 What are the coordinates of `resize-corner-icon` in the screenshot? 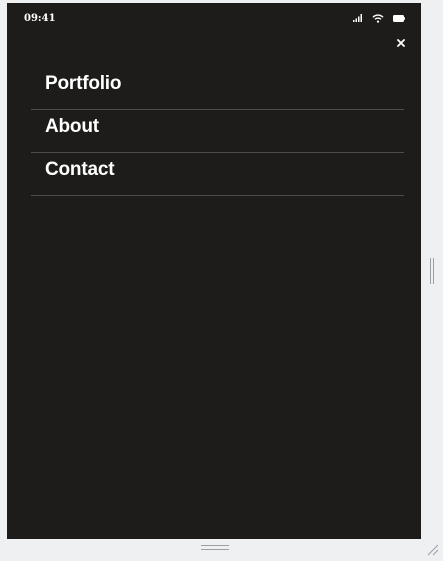 It's located at (432, 549).